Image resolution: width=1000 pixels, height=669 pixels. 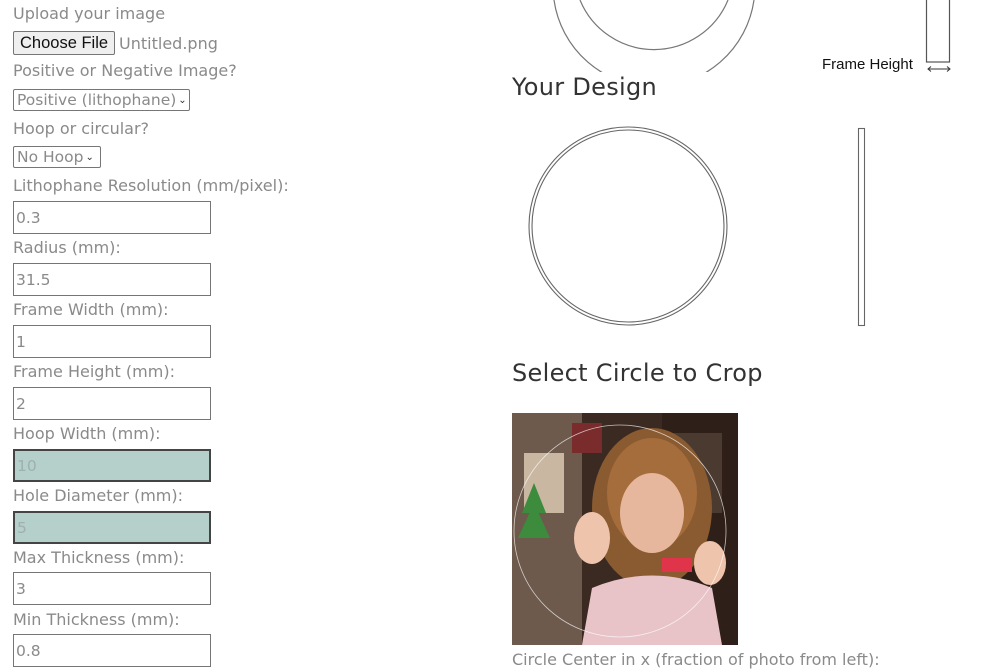 I want to click on file-name: Untitled.png, so click(x=168, y=43).